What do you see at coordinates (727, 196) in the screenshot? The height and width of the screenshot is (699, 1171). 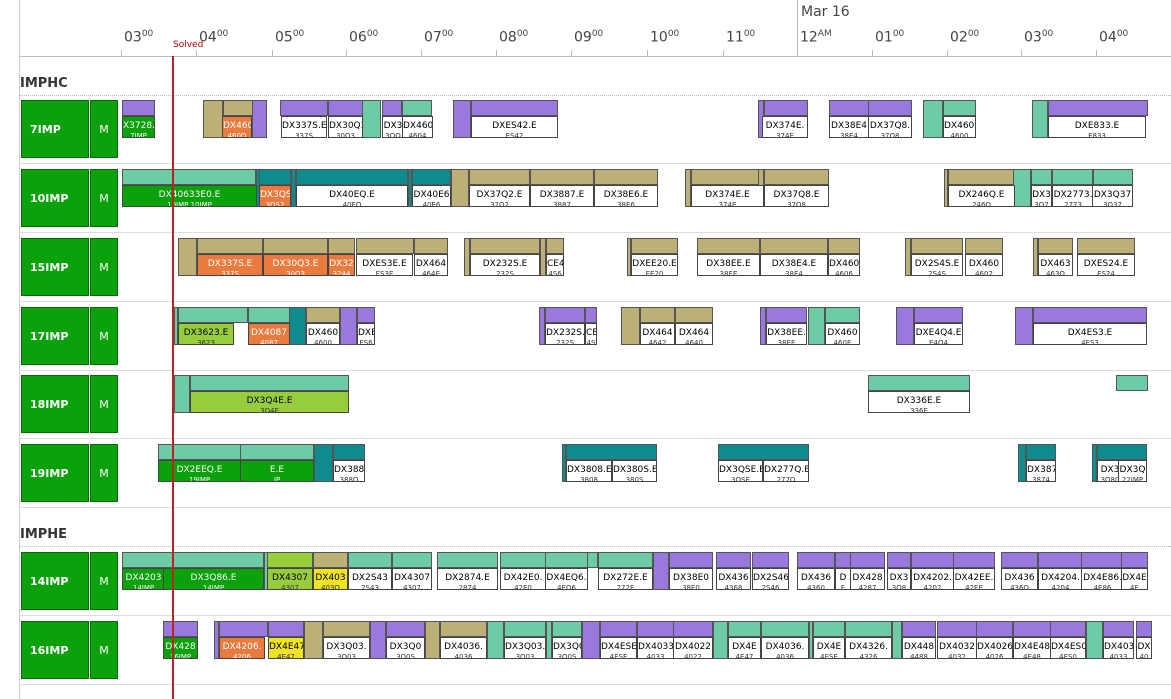 I see `task-block: DX374E.E 374E` at bounding box center [727, 196].